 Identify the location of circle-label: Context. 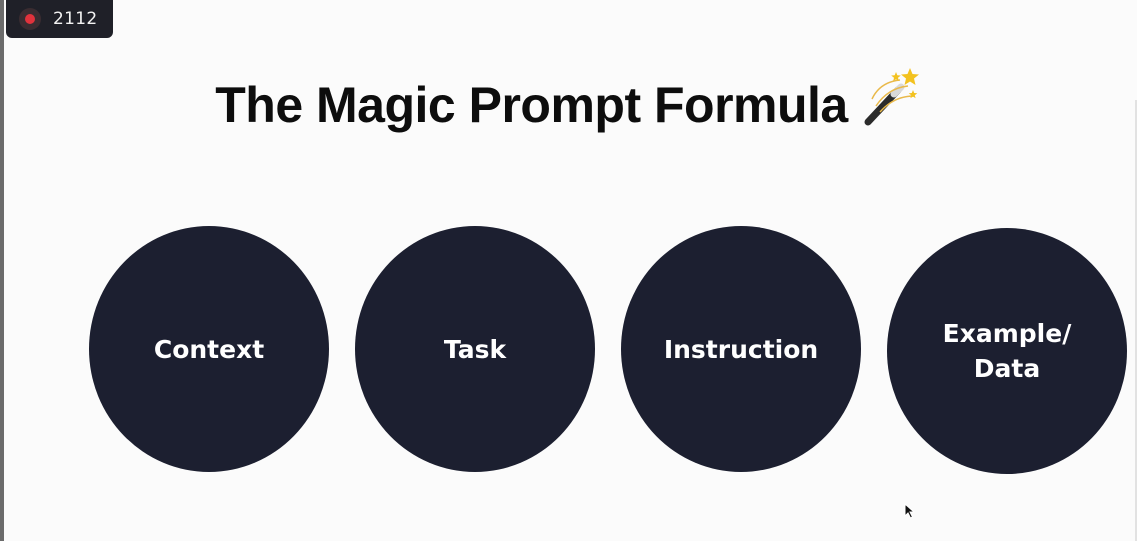
(209, 349).